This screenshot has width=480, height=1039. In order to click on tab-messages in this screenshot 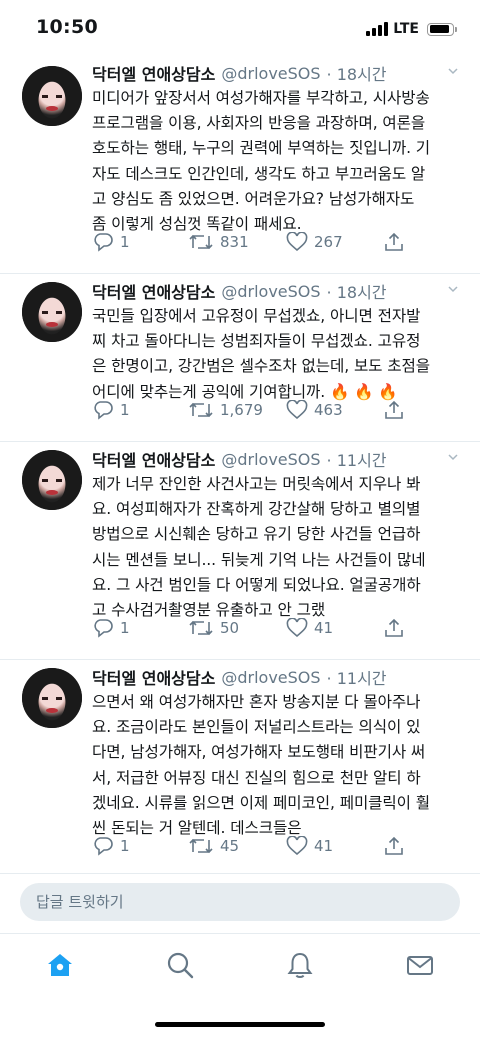, I will do `click(420, 965)`.